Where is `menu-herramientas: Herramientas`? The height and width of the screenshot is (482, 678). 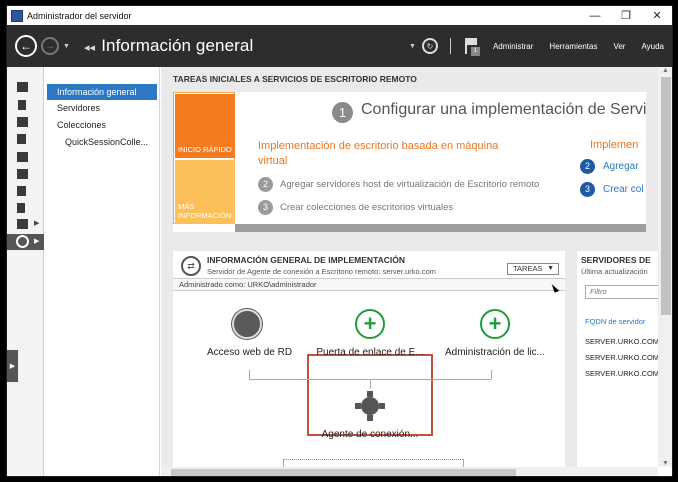 menu-herramientas: Herramientas is located at coordinates (573, 46).